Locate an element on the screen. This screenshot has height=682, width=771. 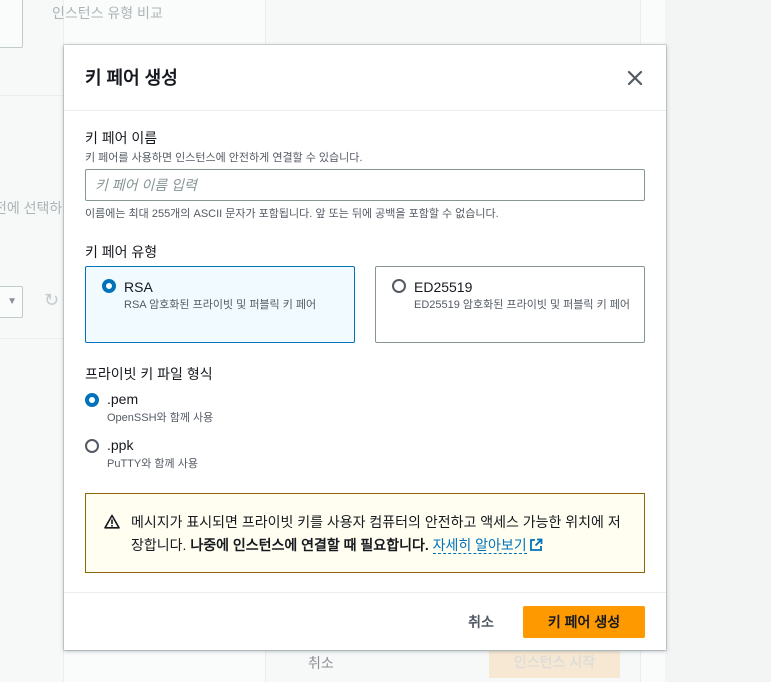
pem-title: .pem is located at coordinates (123, 399).